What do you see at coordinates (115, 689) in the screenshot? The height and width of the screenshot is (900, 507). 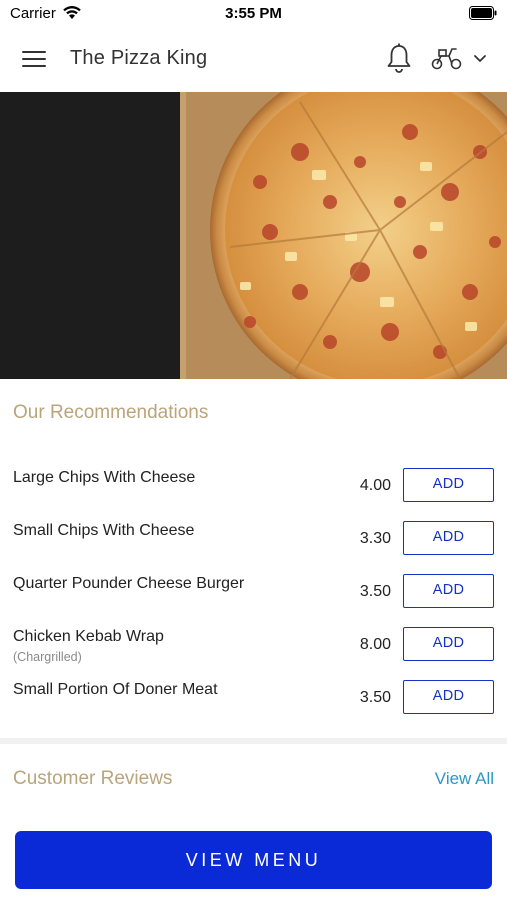 I see `item-name: Small Portion Of Doner Meat` at bounding box center [115, 689].